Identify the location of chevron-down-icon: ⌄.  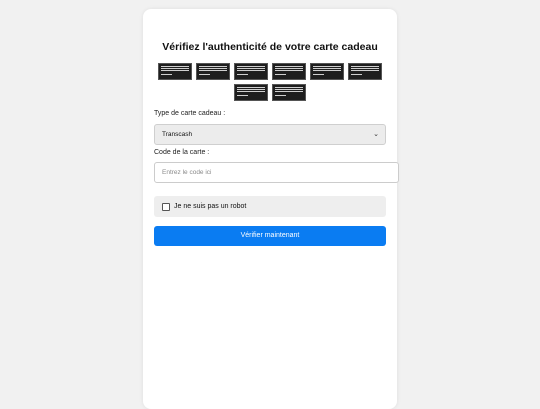
(376, 134).